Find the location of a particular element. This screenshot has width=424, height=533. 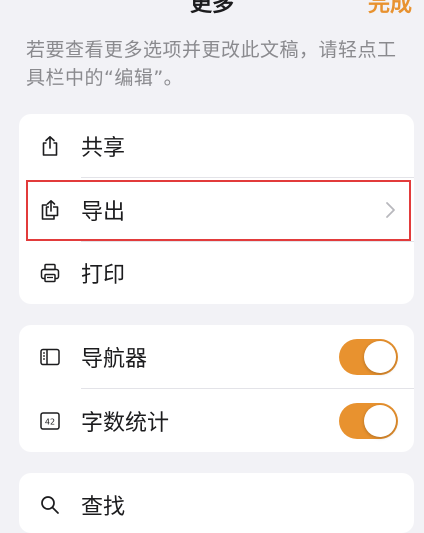

find-row: 查找 is located at coordinates (216, 503).